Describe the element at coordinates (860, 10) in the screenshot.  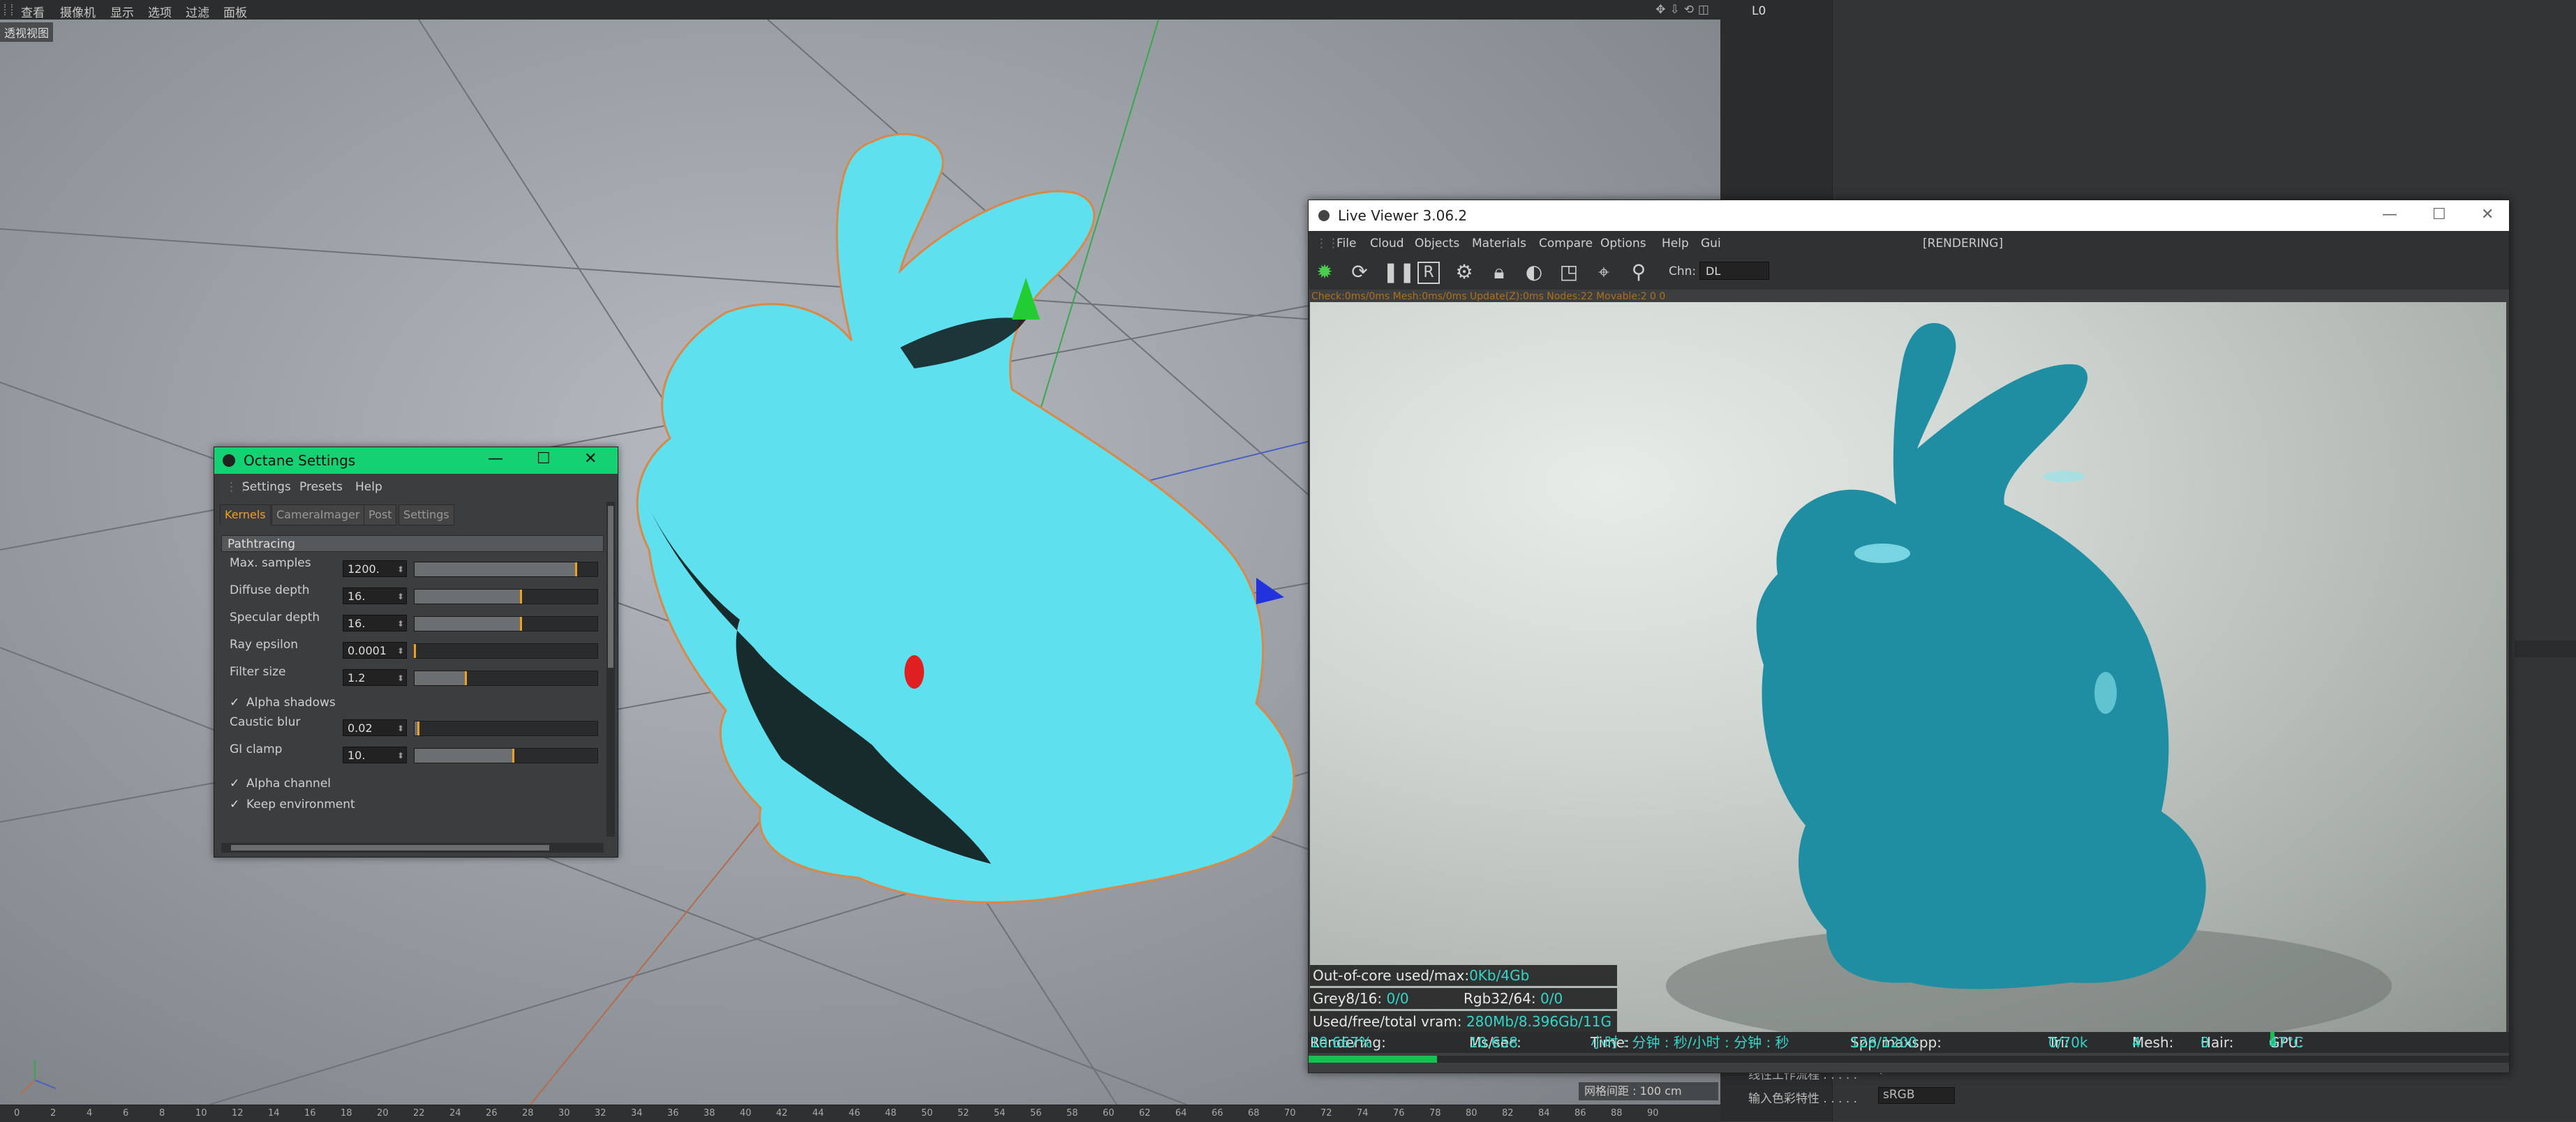
I see `host-menu-bar: 查看 摄像机 显示 选项 过滤 面板 ✥⇩⟲◫` at that location.